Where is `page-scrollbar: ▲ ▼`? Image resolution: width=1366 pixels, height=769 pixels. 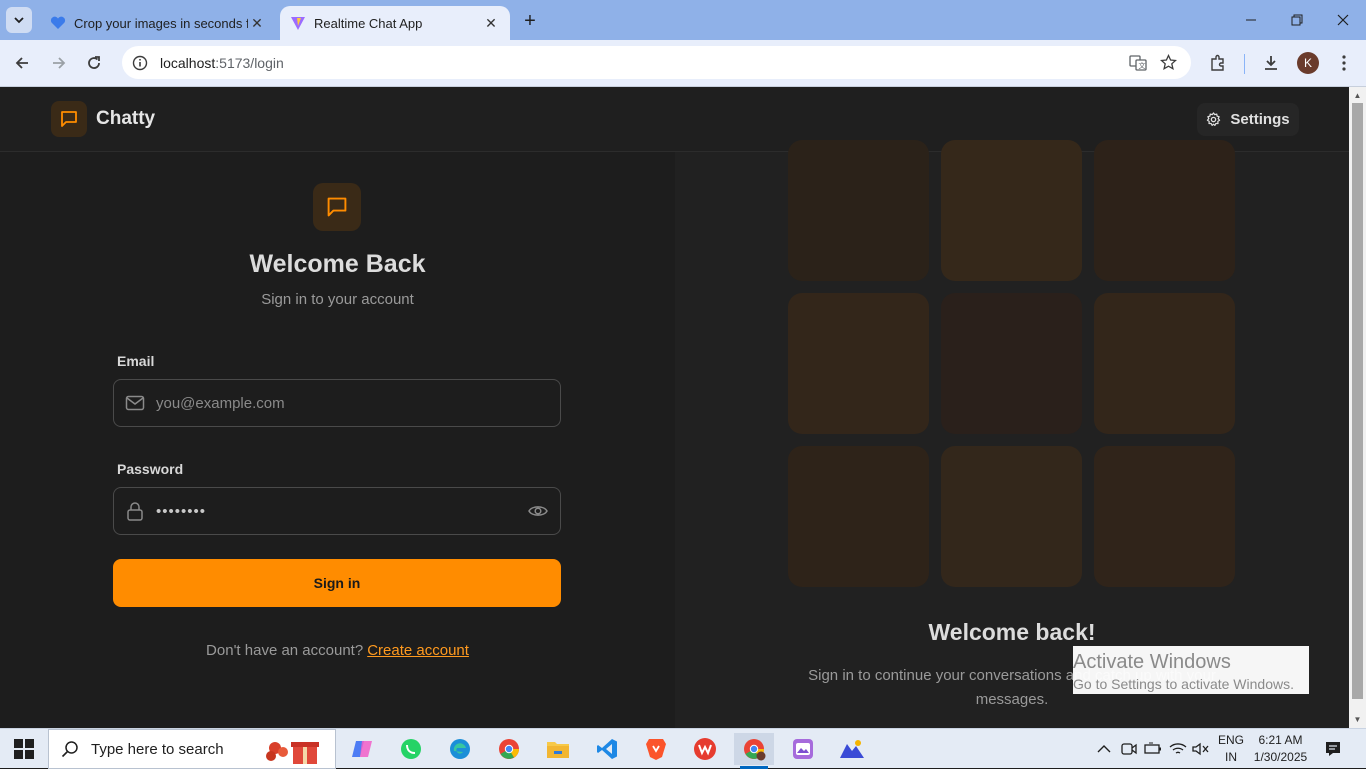
page-scrollbar: ▲ ▼ is located at coordinates (1357, 407).